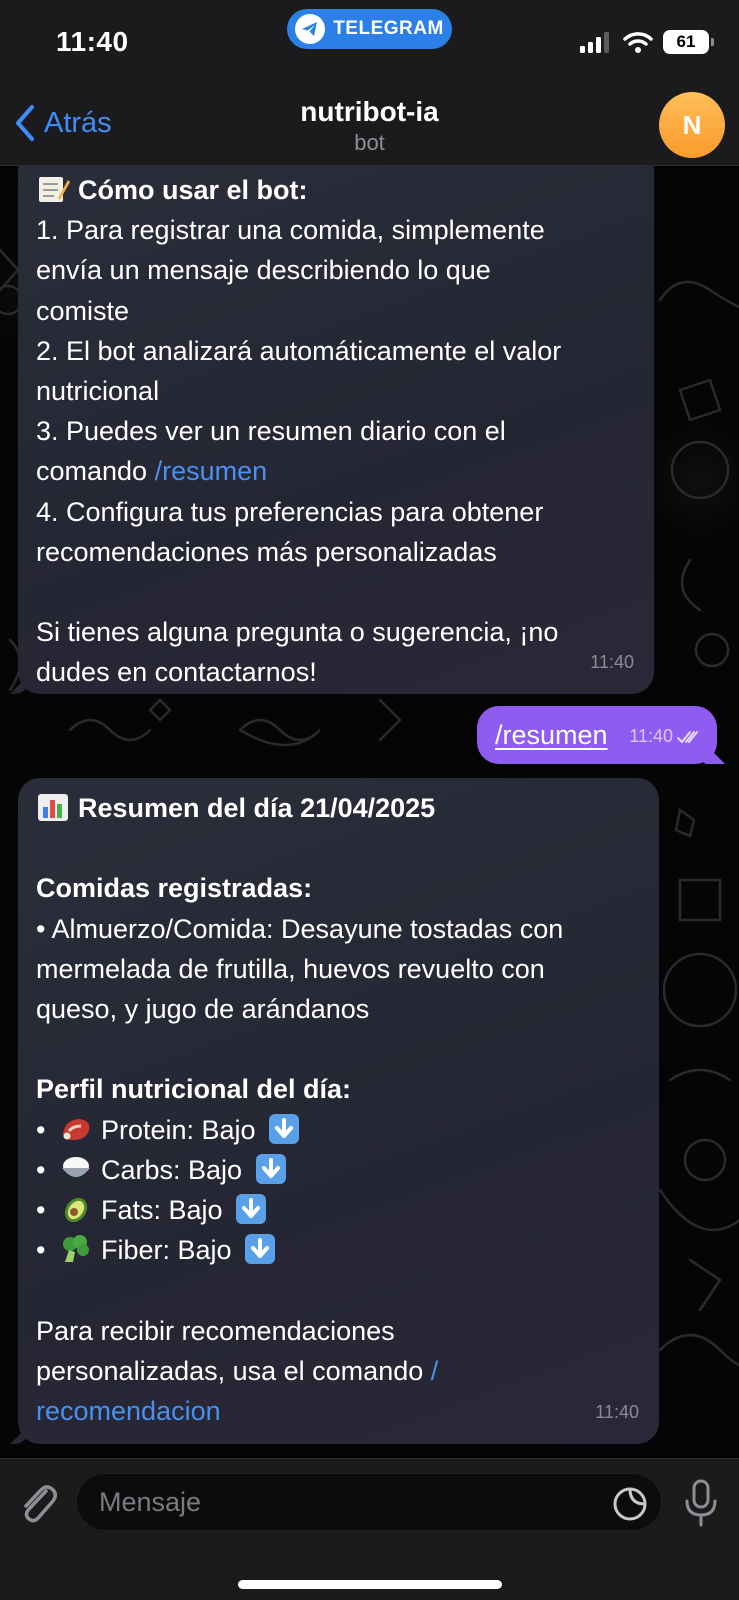  I want to click on message-meta: 11:40, so click(666, 736).